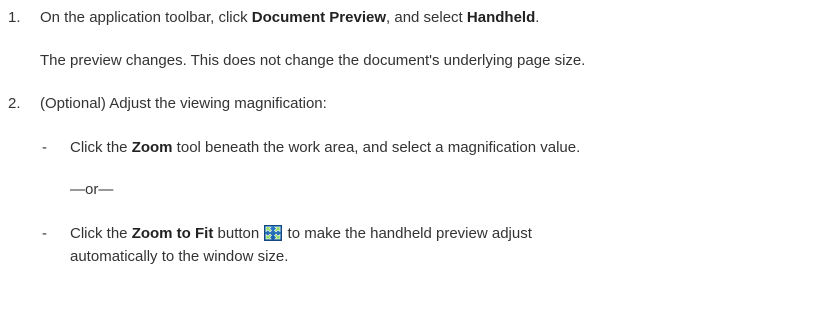 This screenshot has height=310, width=839. I want to click on step-1-number: 1., so click(14, 17).